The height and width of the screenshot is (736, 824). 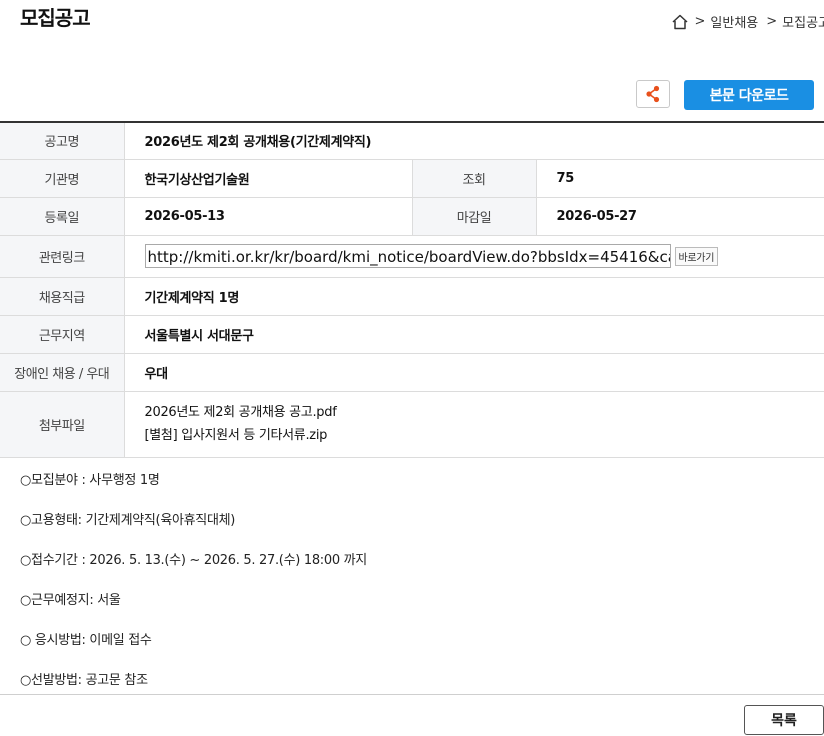 I want to click on divider, so click(x=412, y=694).